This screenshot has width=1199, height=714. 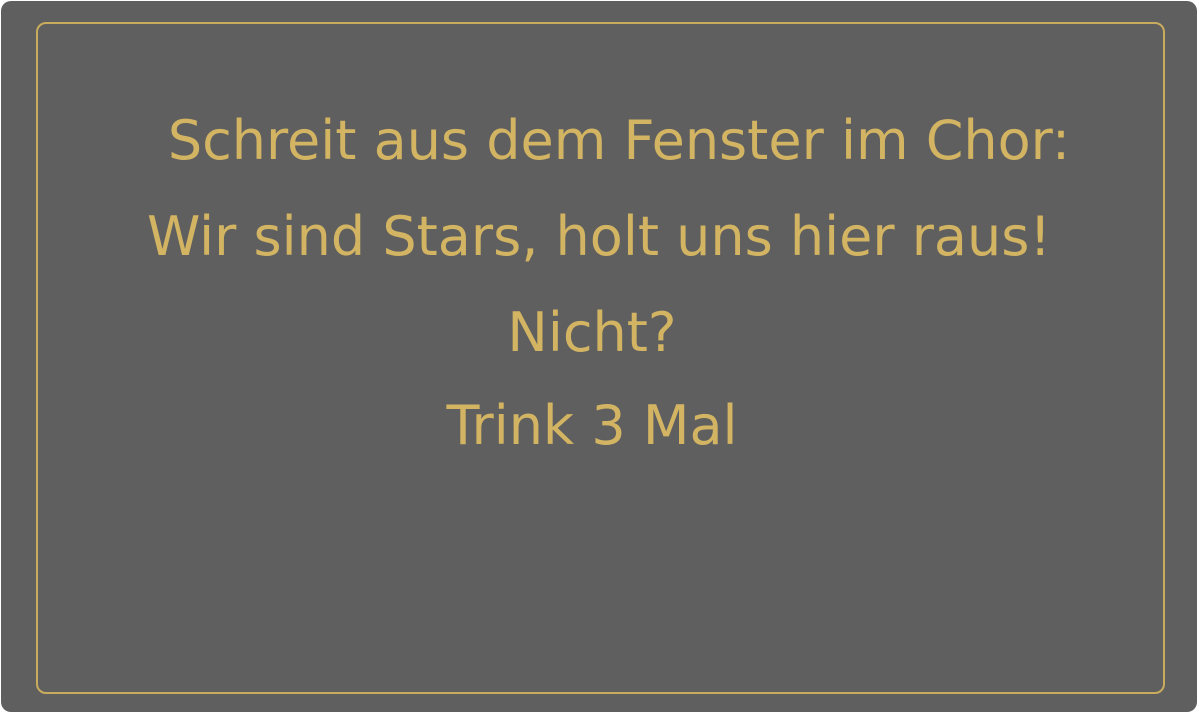 What do you see at coordinates (599, 236) in the screenshot?
I see `card-text-line-2: Wir sind Stars, holt uns hier raus!` at bounding box center [599, 236].